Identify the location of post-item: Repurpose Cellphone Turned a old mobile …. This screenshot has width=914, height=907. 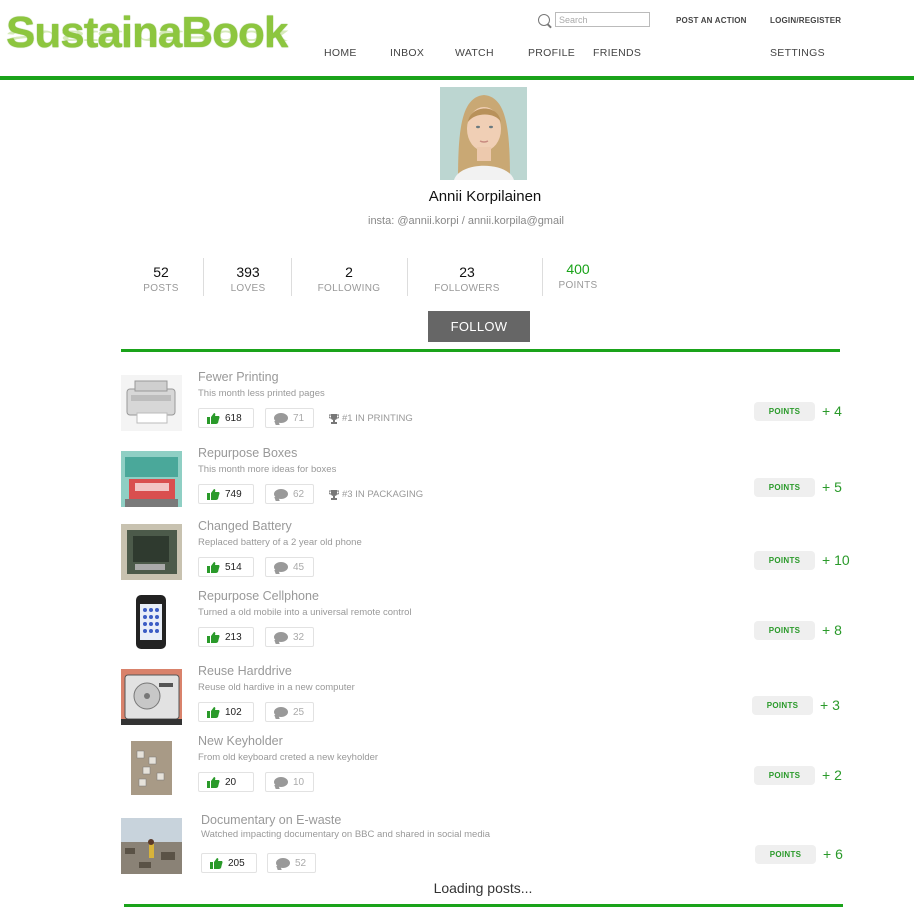
(491, 625).